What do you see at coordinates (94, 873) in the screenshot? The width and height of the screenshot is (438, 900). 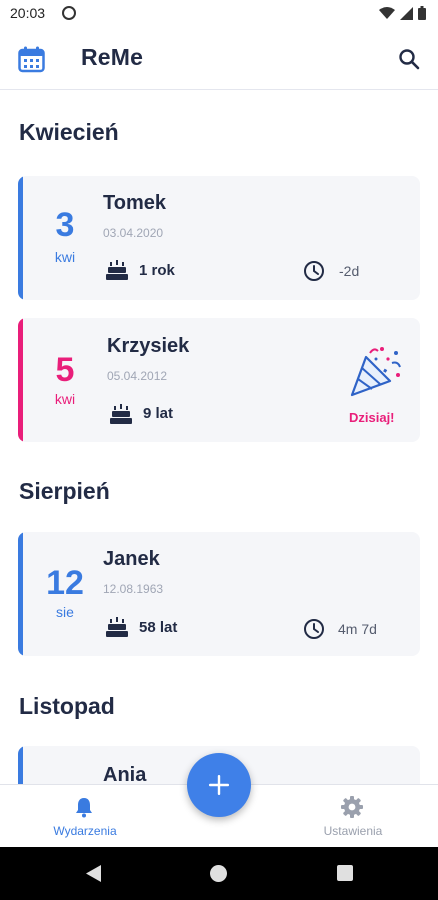 I see `back-icon` at bounding box center [94, 873].